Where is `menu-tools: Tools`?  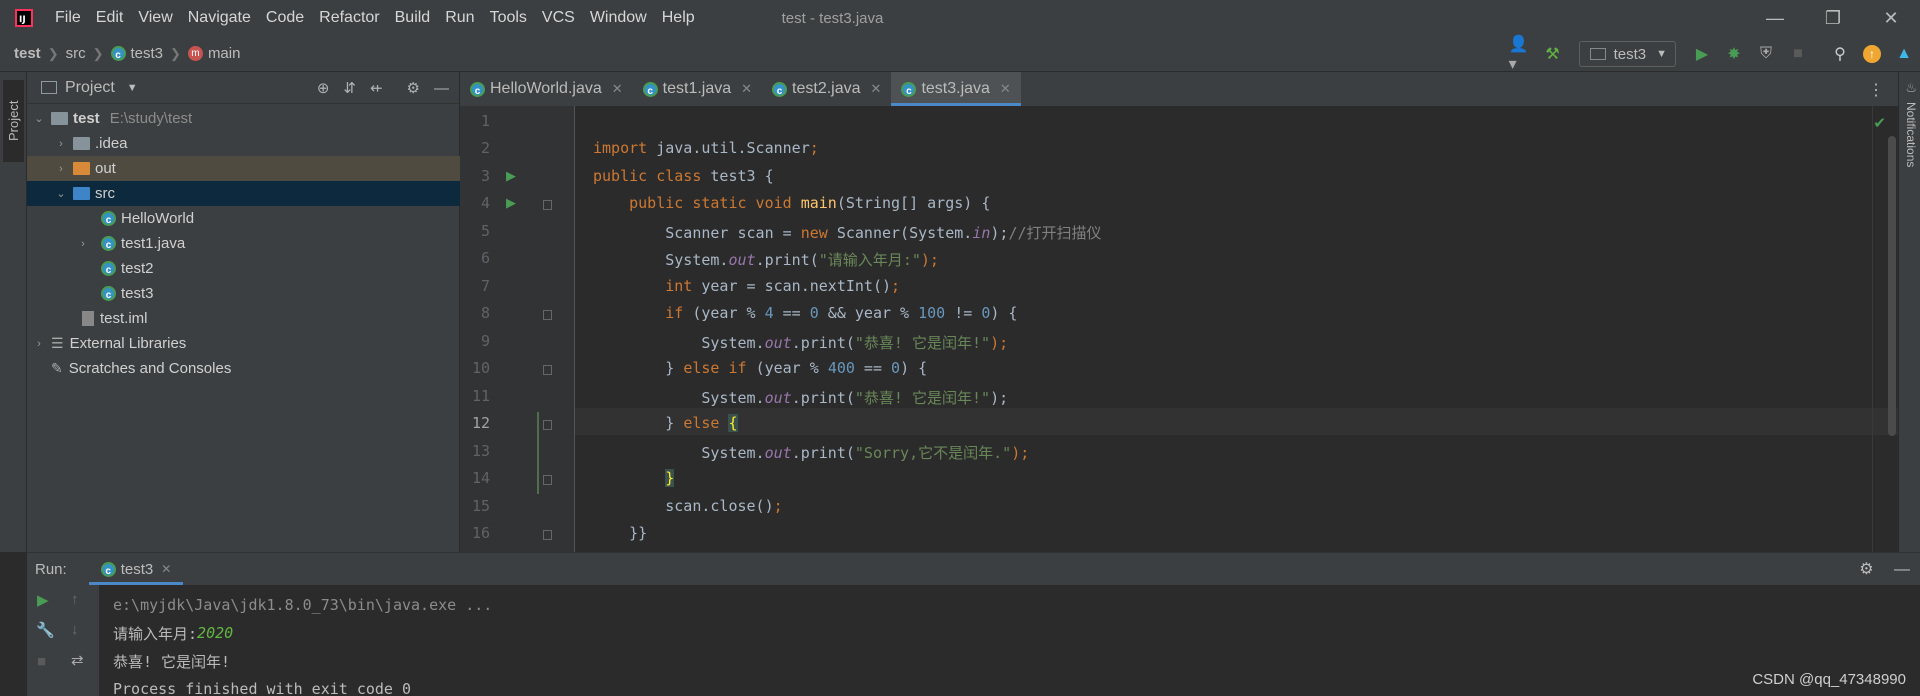
menu-tools: Tools is located at coordinates (508, 18).